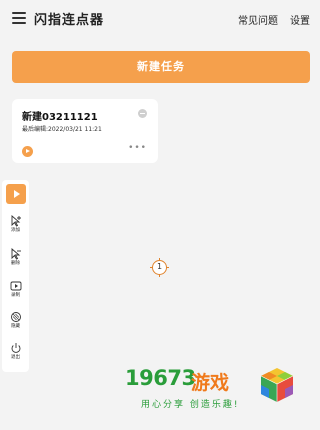 The image size is (320, 430). What do you see at coordinates (16, 194) in the screenshot?
I see `play-button` at bounding box center [16, 194].